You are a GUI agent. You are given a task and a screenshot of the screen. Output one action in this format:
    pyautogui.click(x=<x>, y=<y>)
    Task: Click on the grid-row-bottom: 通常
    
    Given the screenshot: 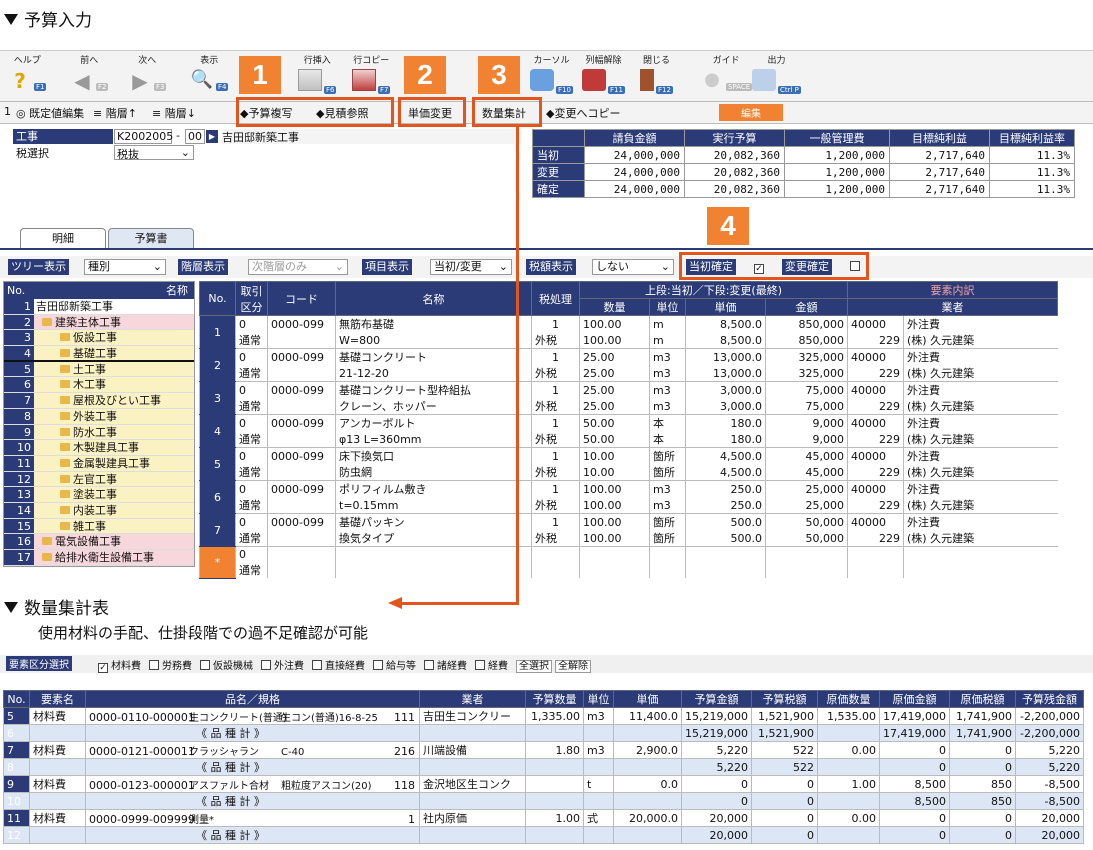 What is the action you would take?
    pyautogui.click(x=629, y=570)
    